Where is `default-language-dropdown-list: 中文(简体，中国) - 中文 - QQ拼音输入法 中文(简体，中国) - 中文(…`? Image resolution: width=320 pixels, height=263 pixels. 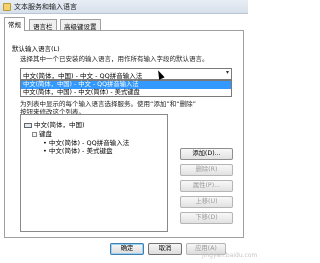
default-language-dropdown-list: 中文(简体，中国) - 中文 - QQ拼音输入法 中文(简体，中国) - 中文(… is located at coordinates (126, 88).